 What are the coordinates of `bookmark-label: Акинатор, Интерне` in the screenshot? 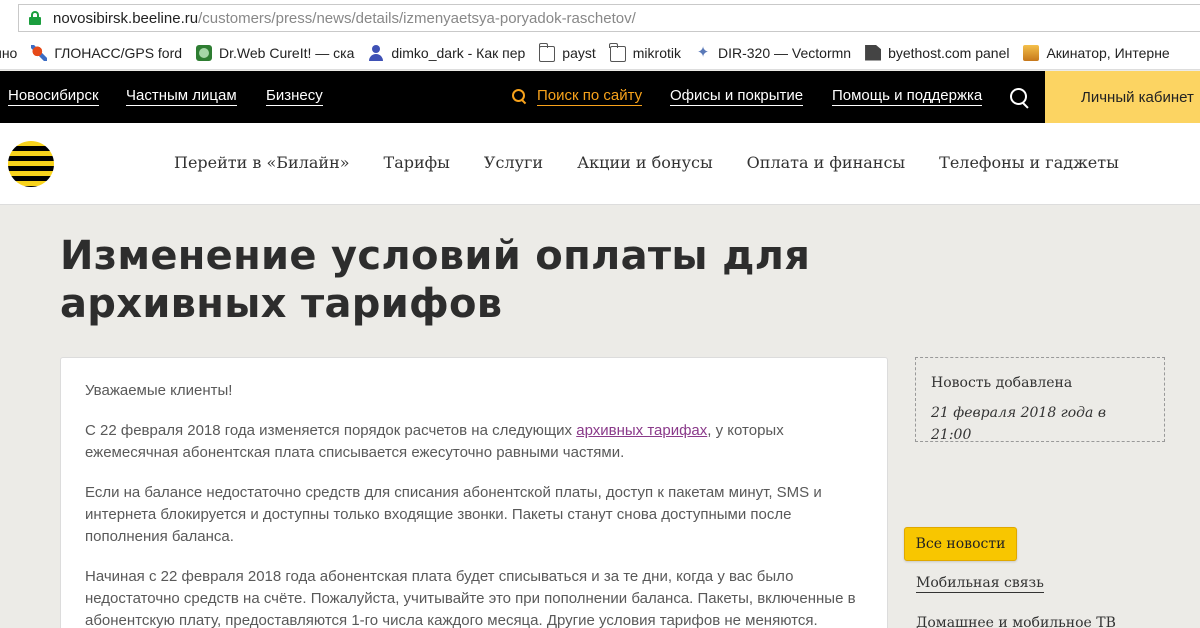 It's located at (1108, 52).